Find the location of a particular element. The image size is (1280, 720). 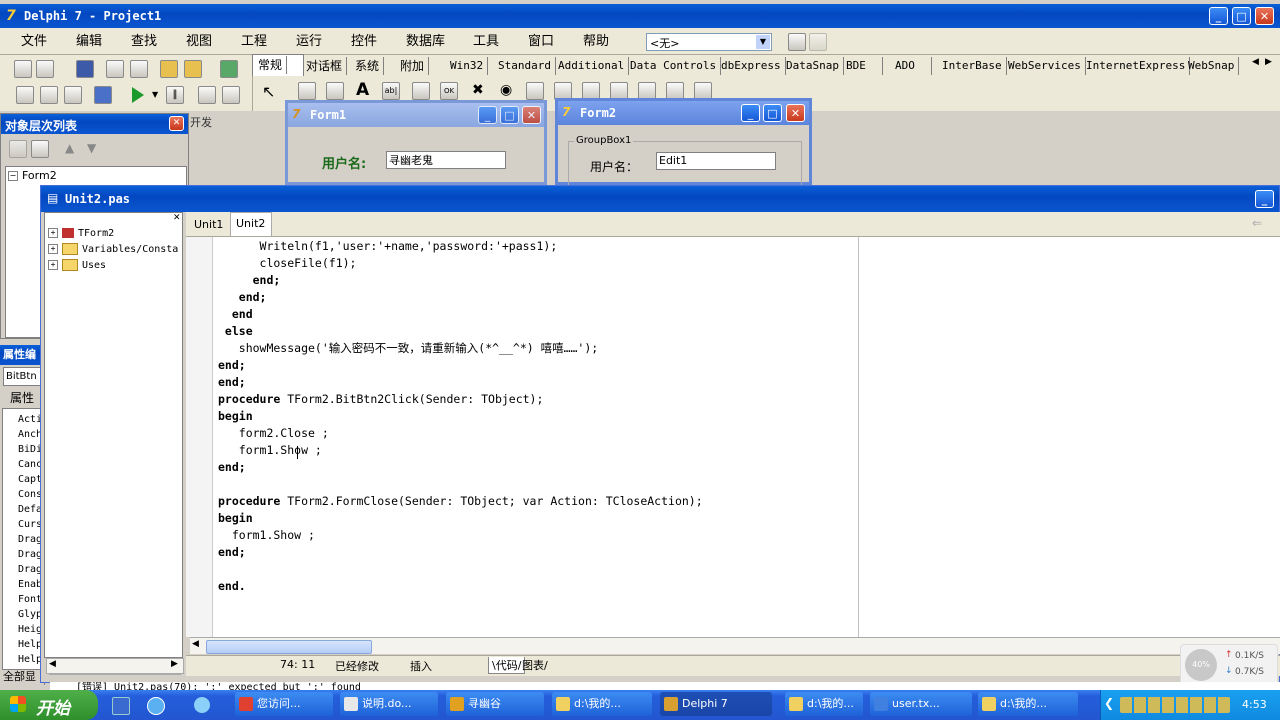

explorer-item-uses: + Uses is located at coordinates (77, 265).